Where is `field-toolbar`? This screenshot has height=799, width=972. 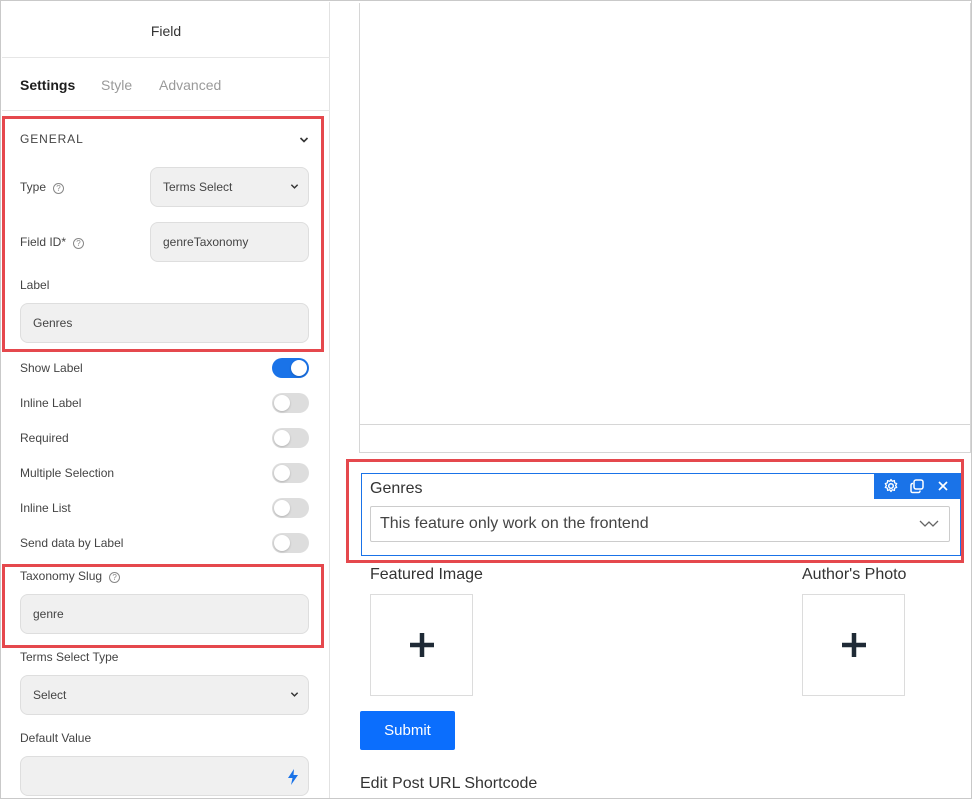
field-toolbar is located at coordinates (917, 486).